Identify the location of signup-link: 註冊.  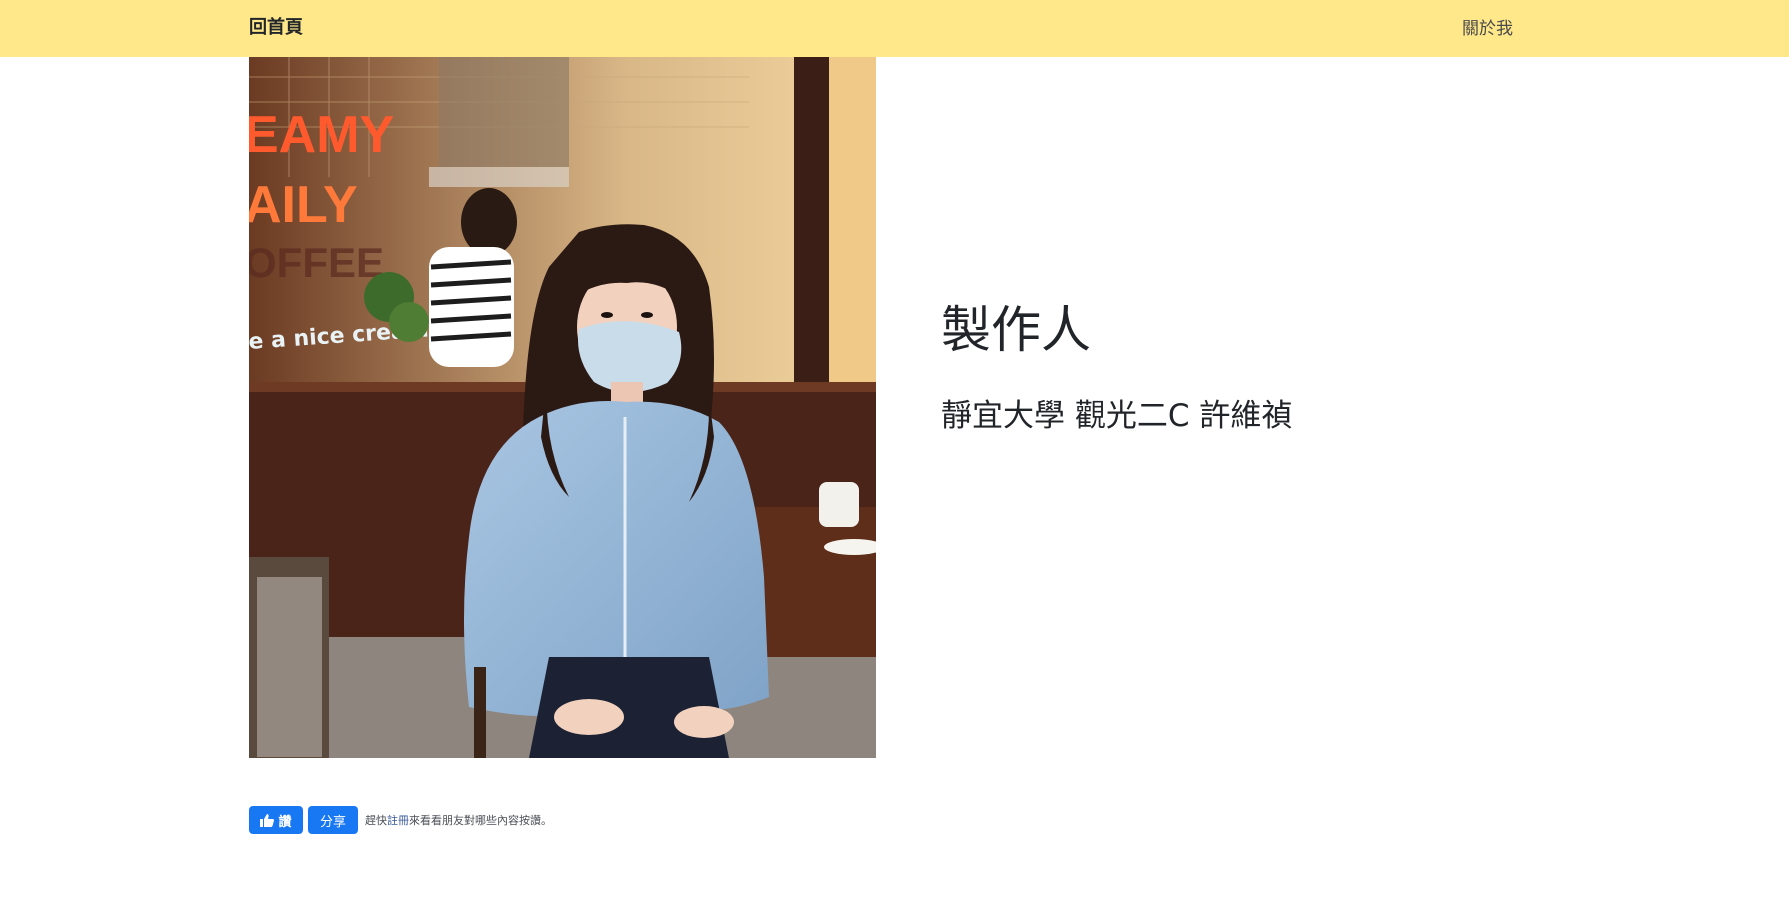
(398, 820).